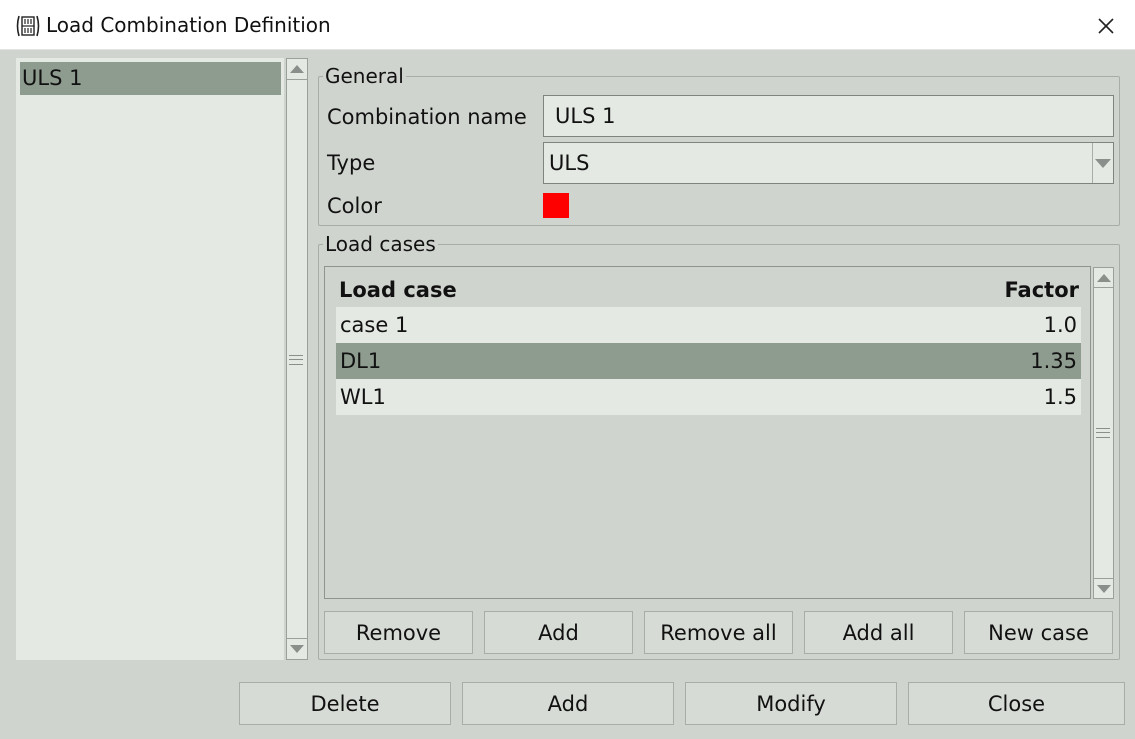  What do you see at coordinates (1016, 703) in the screenshot?
I see `close-button: Close` at bounding box center [1016, 703].